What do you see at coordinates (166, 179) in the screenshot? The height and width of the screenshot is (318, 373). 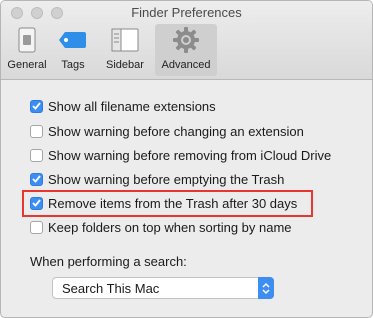 I see `option-label: Show warning before emptying the Trash` at bounding box center [166, 179].